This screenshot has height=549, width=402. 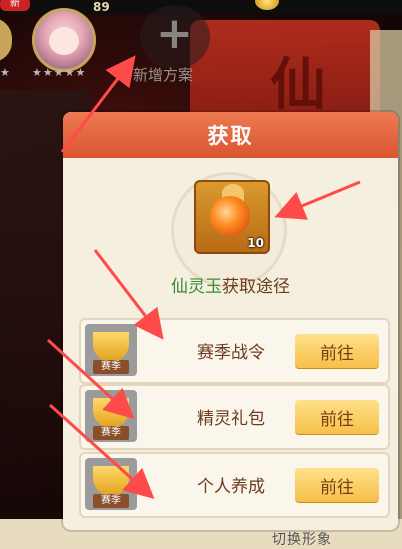 I want to click on add-plan-label: 新增方案, so click(x=163, y=75).